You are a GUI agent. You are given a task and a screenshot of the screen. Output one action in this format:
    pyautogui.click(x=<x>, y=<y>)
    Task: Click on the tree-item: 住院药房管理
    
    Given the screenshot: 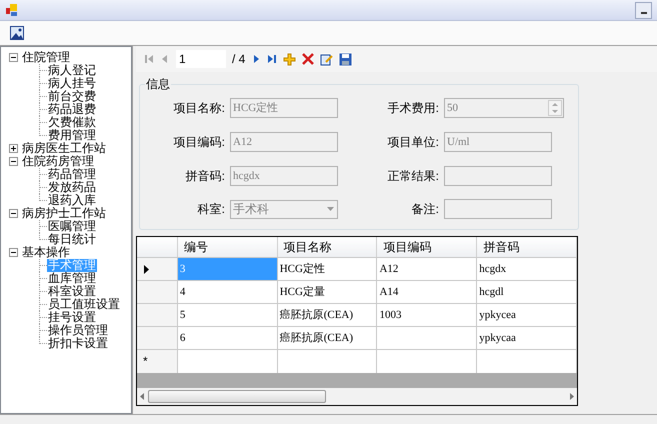 What is the action you would take?
    pyautogui.click(x=58, y=161)
    